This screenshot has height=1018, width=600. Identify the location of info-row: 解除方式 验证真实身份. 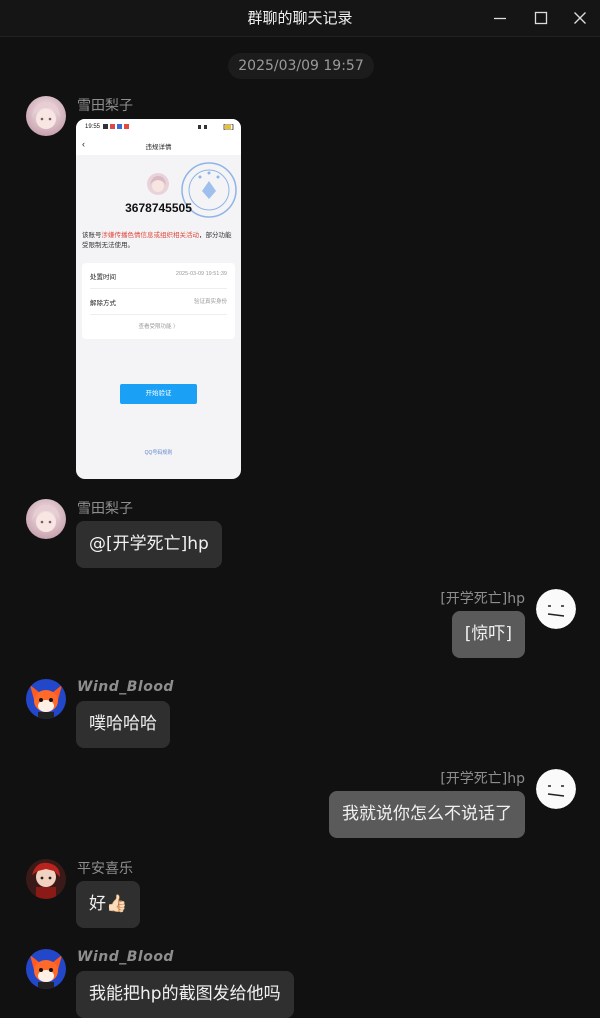
(158, 302).